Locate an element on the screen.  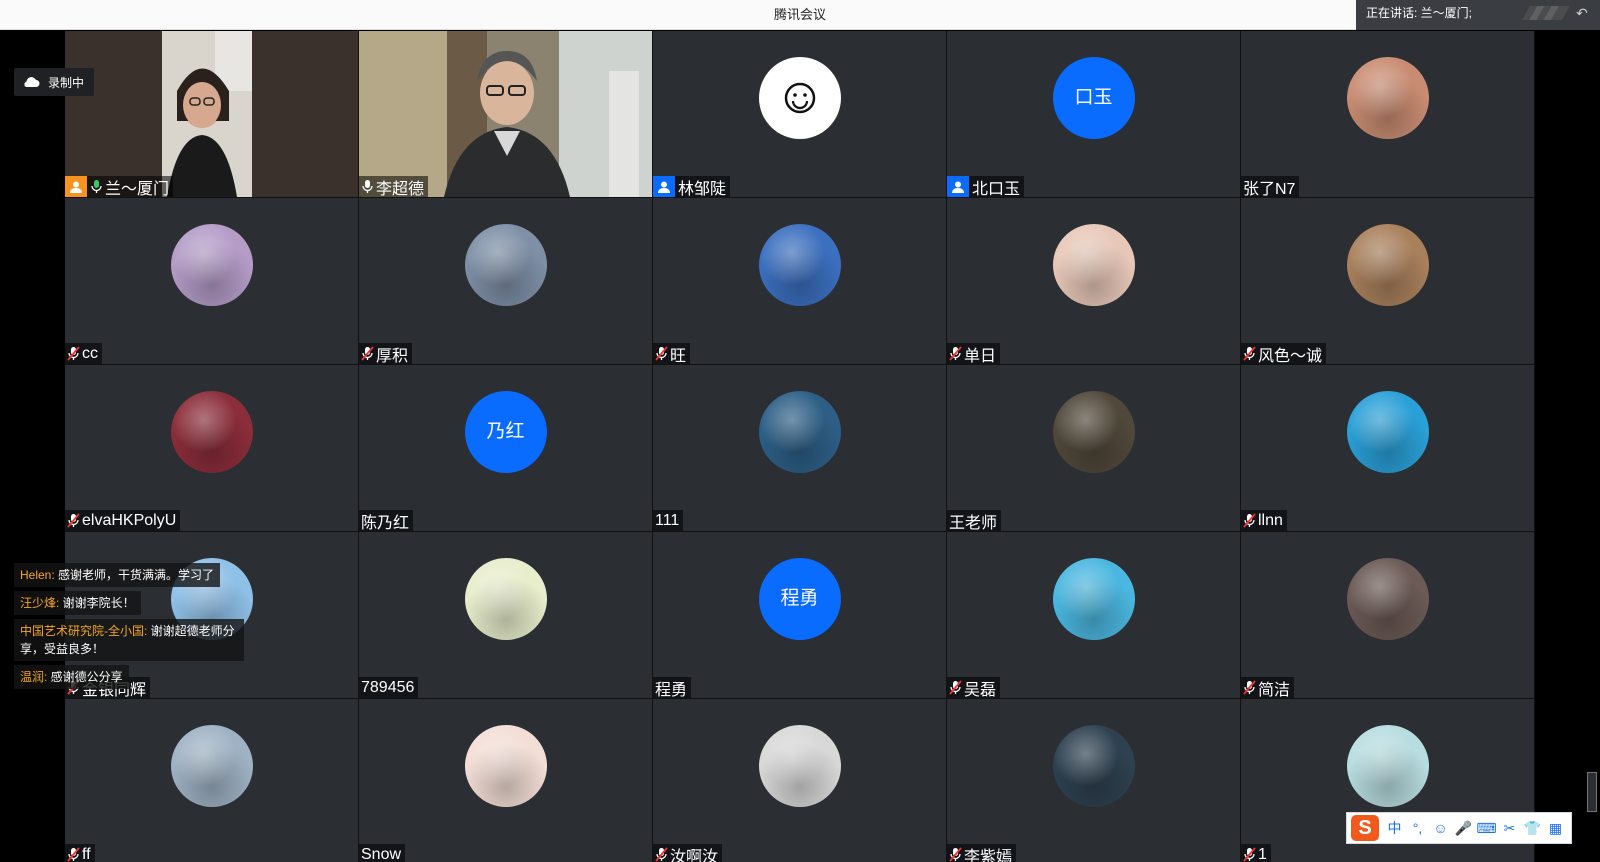
participant-nameplate: 北口玉 is located at coordinates (986, 187).